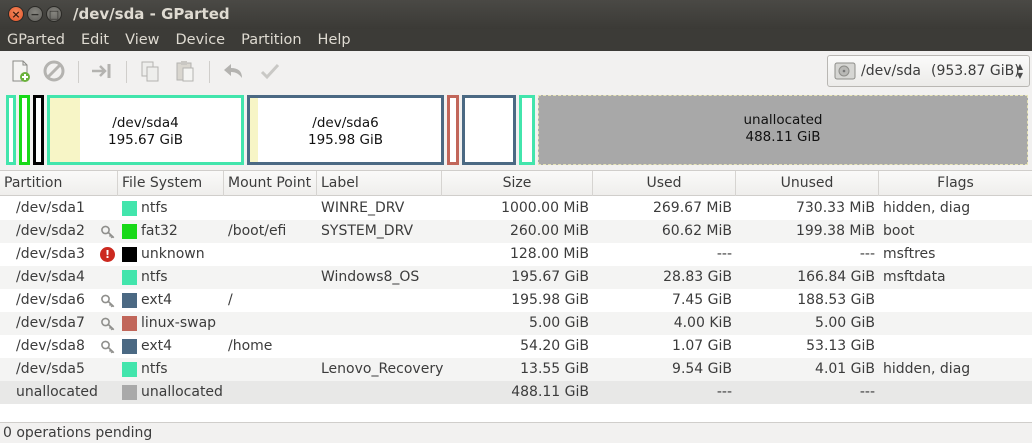 The width and height of the screenshot is (1032, 443). I want to click on cell-file-system: unknown, so click(173, 254).